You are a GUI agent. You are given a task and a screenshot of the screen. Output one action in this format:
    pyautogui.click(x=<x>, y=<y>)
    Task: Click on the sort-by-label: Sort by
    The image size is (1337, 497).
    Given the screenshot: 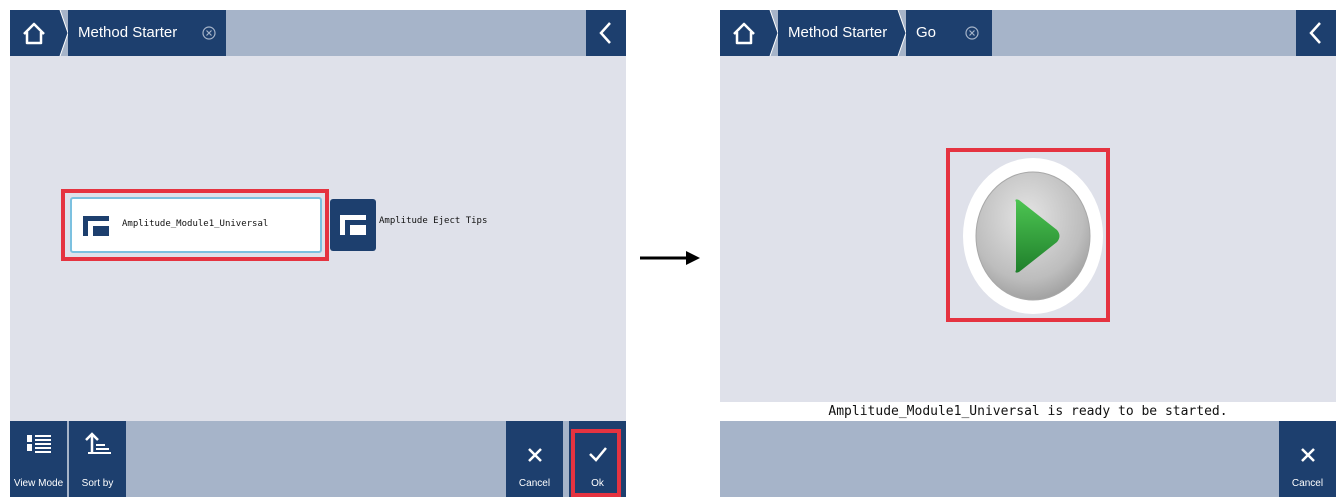 What is the action you would take?
    pyautogui.click(x=97, y=483)
    